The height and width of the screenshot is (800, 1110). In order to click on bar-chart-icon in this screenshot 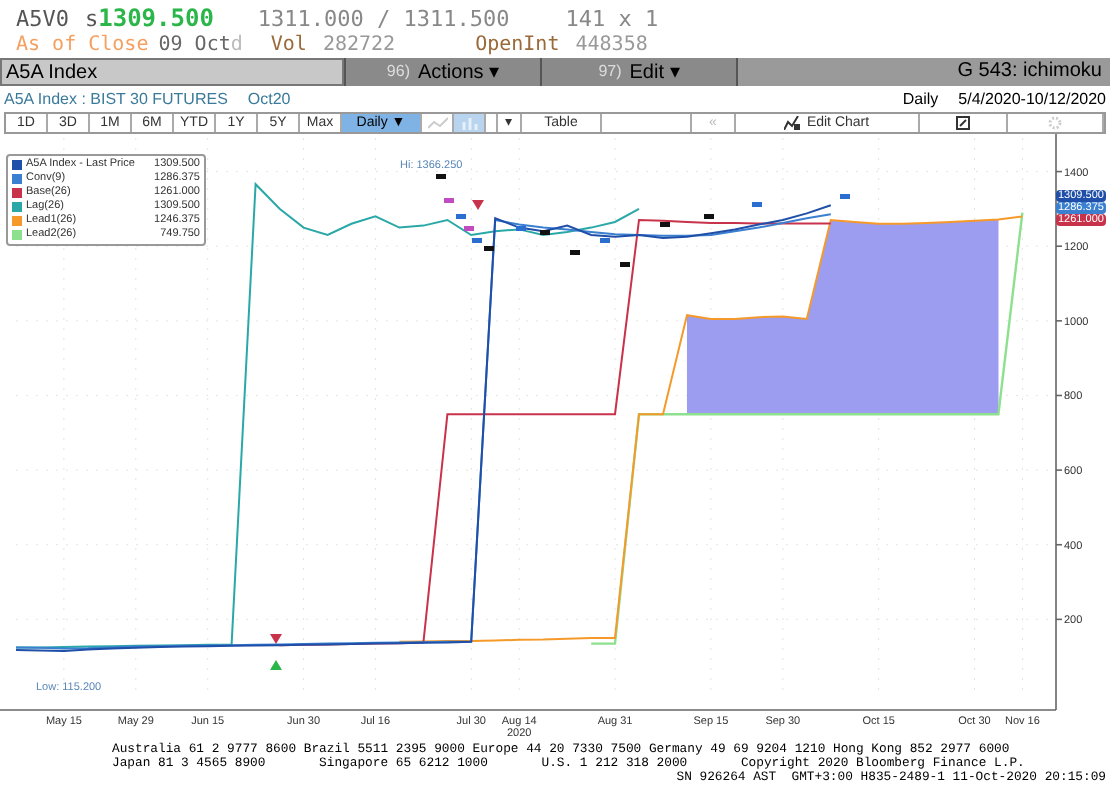, I will do `click(469, 123)`.